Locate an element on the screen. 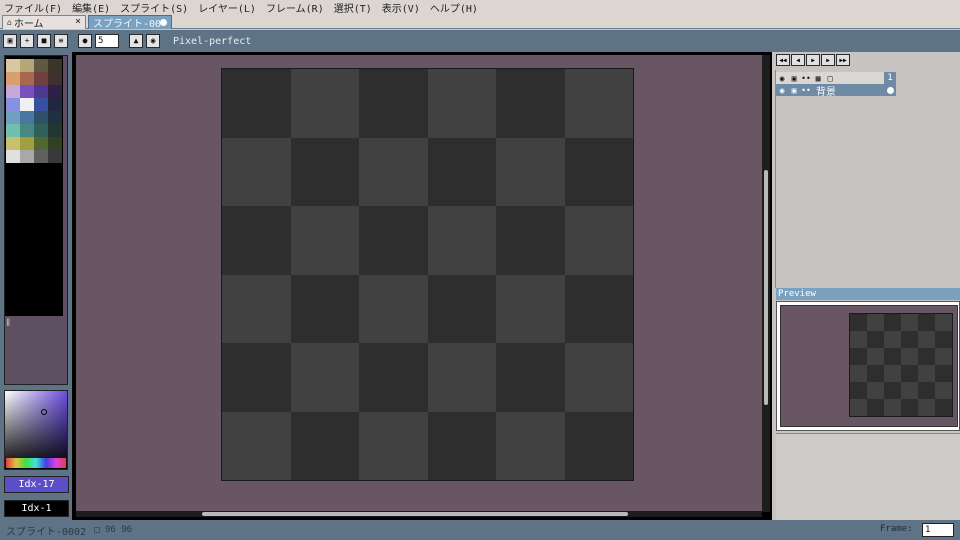  tab-sprite: スプライト-00 is located at coordinates (130, 22).